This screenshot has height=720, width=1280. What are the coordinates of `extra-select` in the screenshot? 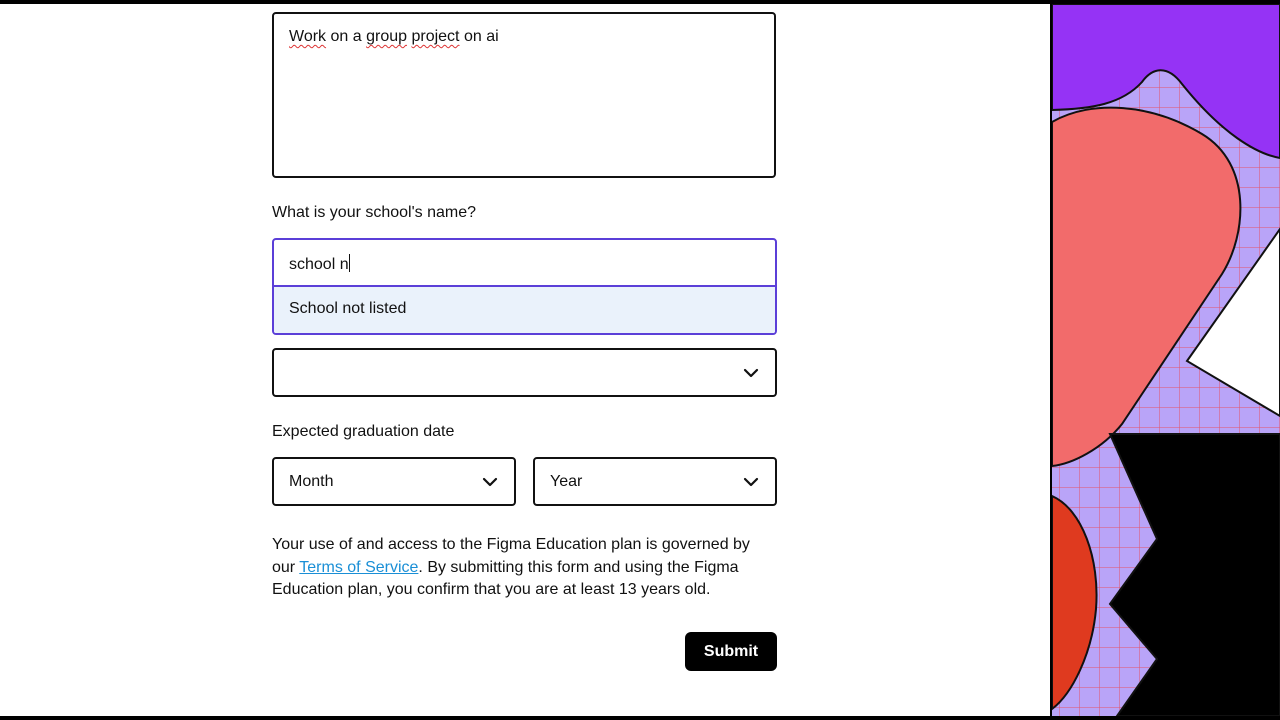 It's located at (524, 372).